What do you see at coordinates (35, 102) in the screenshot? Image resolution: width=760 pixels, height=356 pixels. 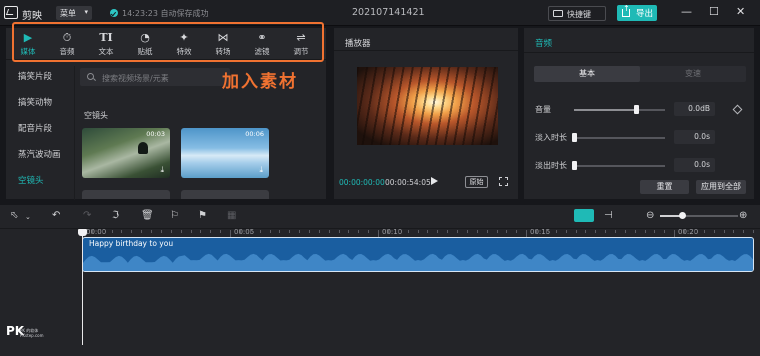 I see `category-funny-animals: 搞笑动物` at bounding box center [35, 102].